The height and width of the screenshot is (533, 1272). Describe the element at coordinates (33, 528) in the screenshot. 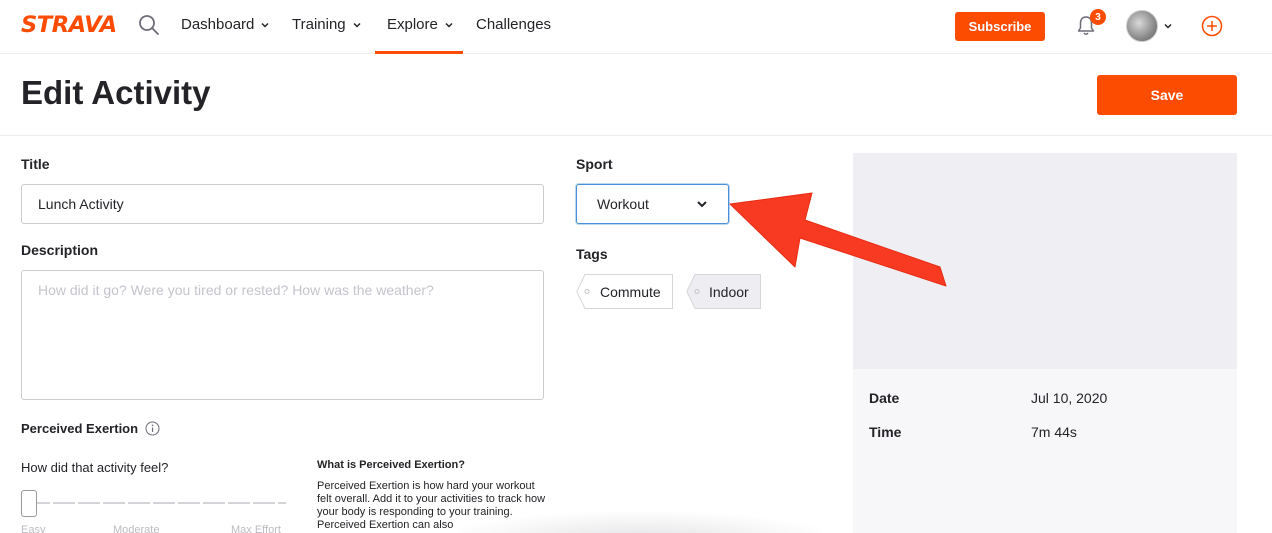

I see `scale-easy-label: Easy` at that location.